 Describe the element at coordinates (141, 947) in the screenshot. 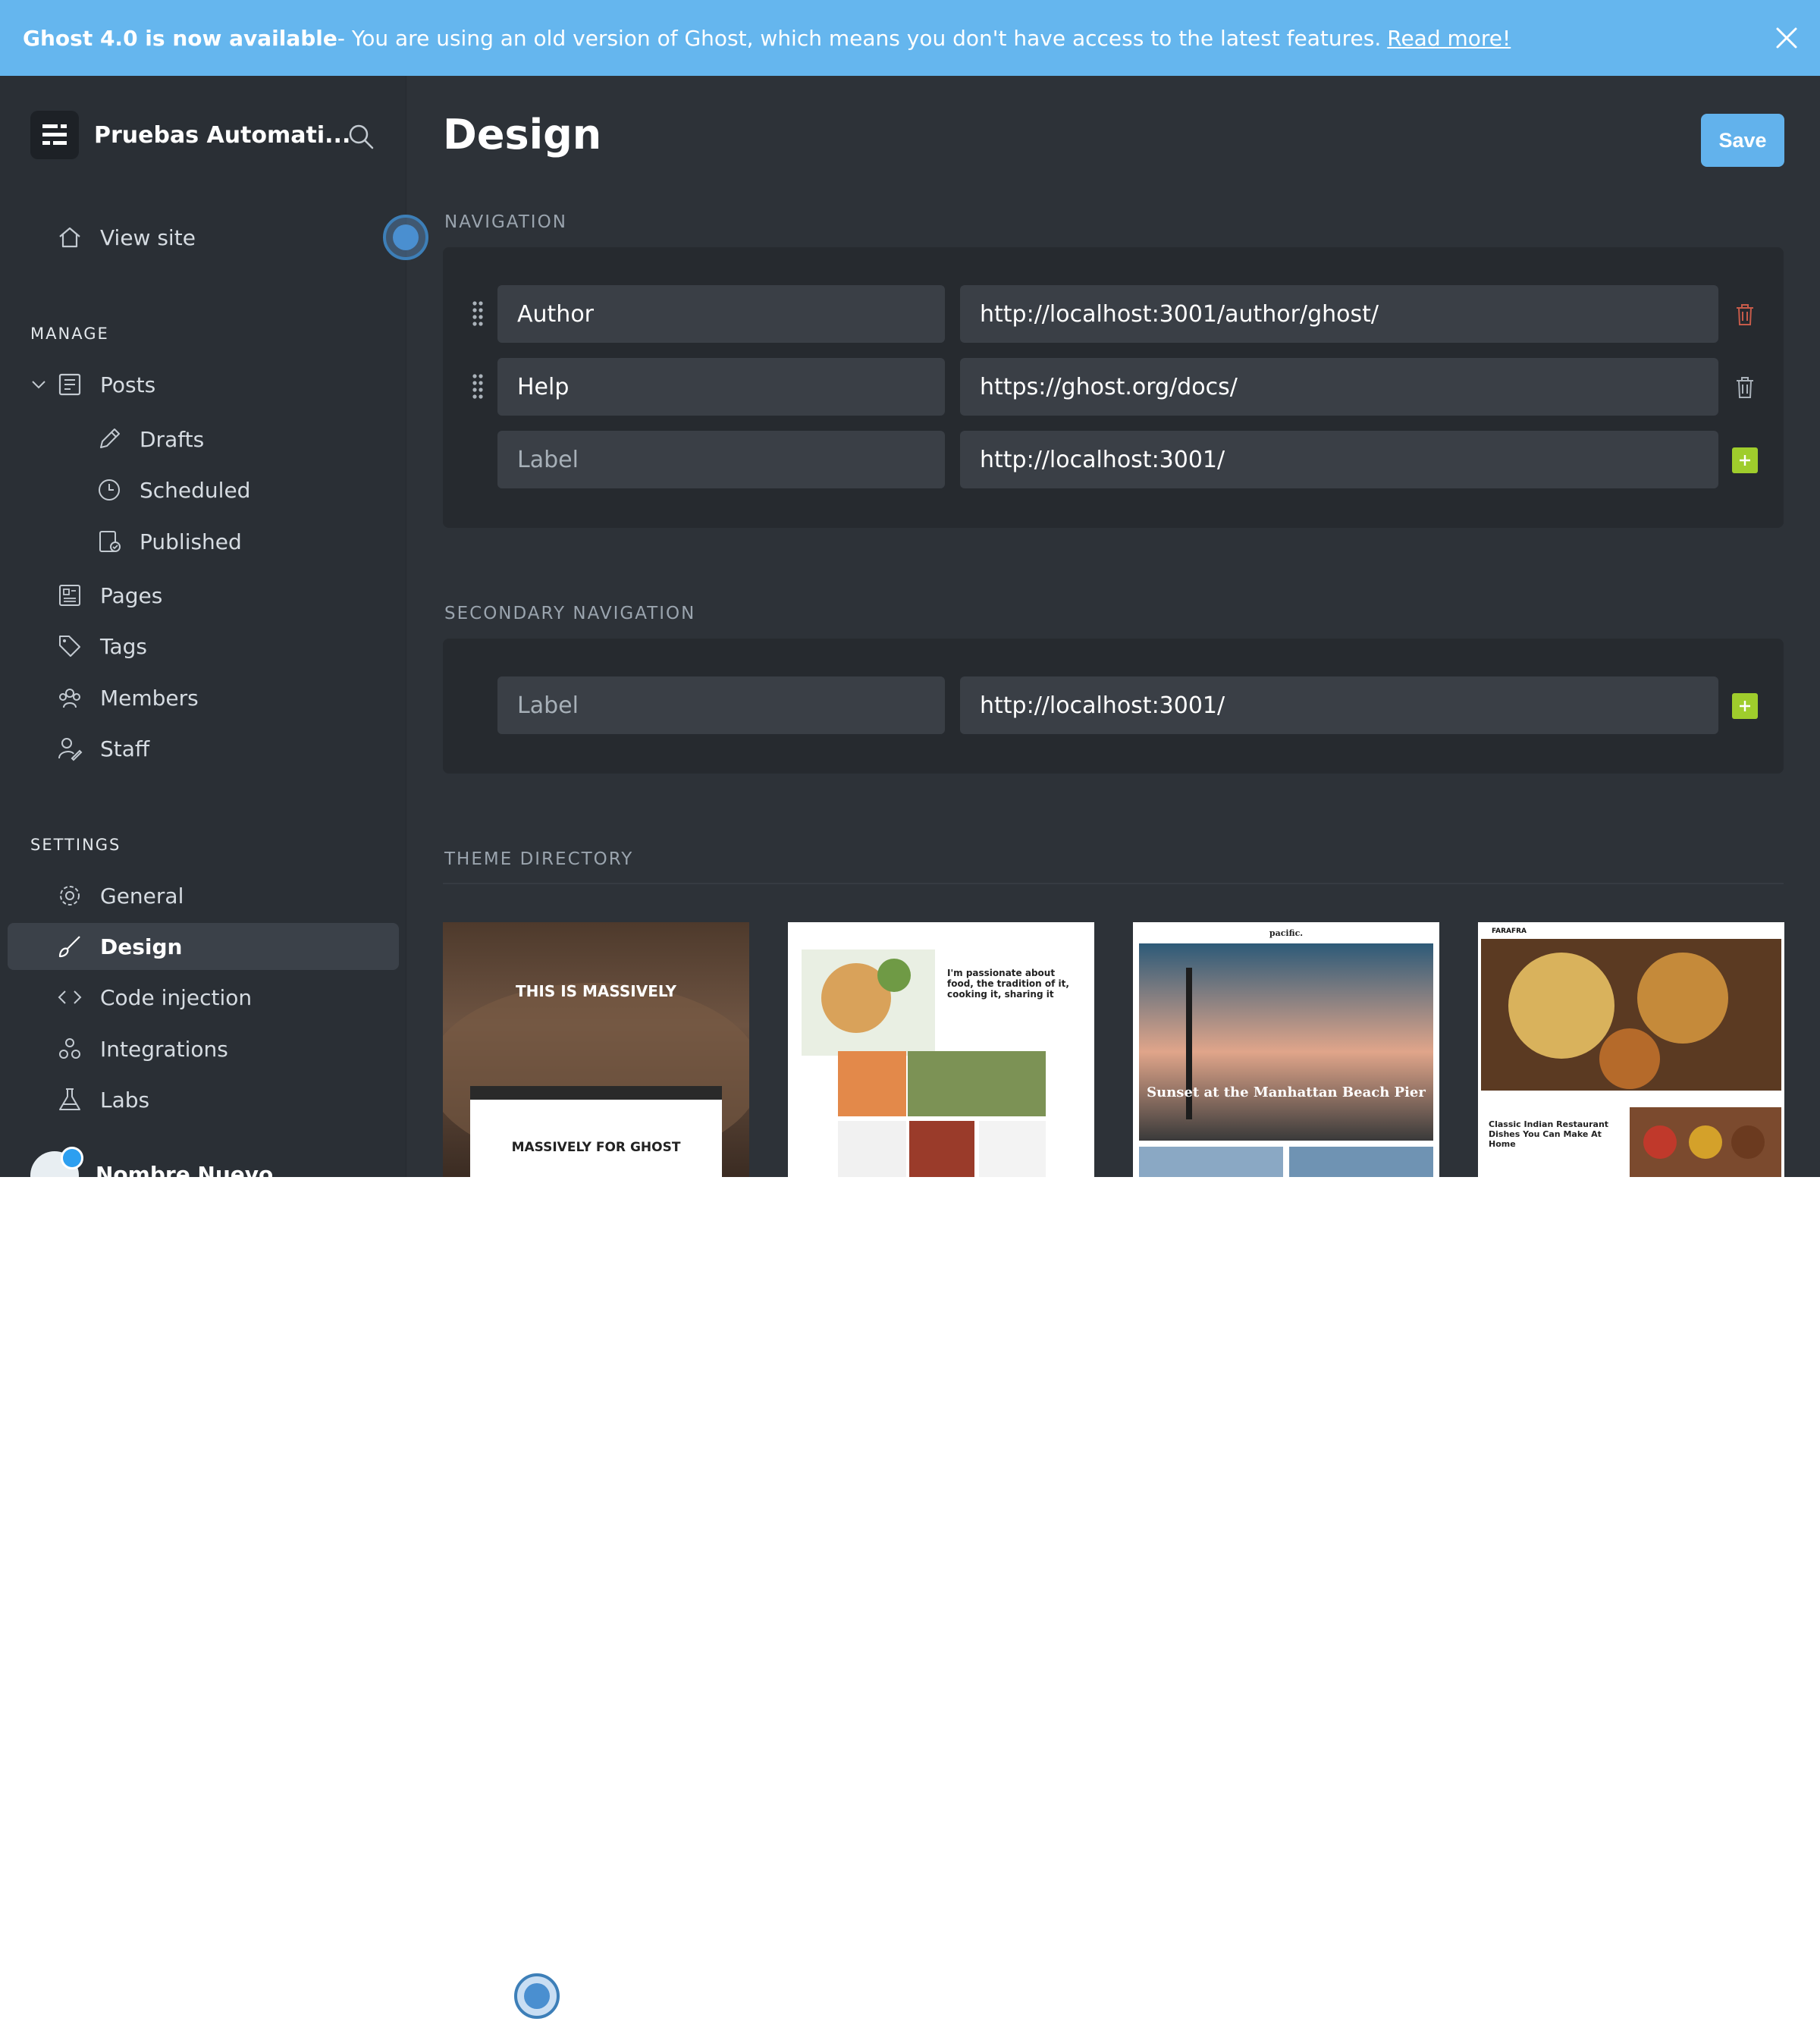

I see `sidebar-item-label: Design` at that location.